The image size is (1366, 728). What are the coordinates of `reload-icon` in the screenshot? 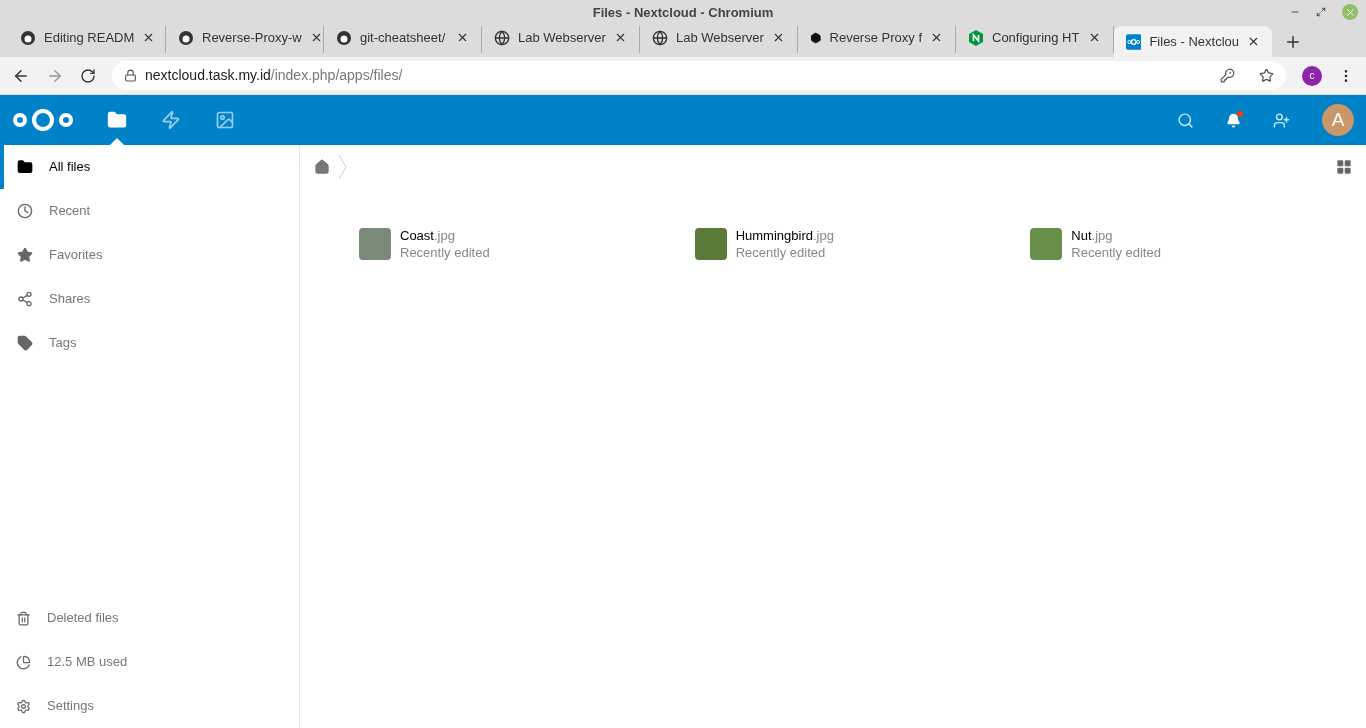 It's located at (88, 75).